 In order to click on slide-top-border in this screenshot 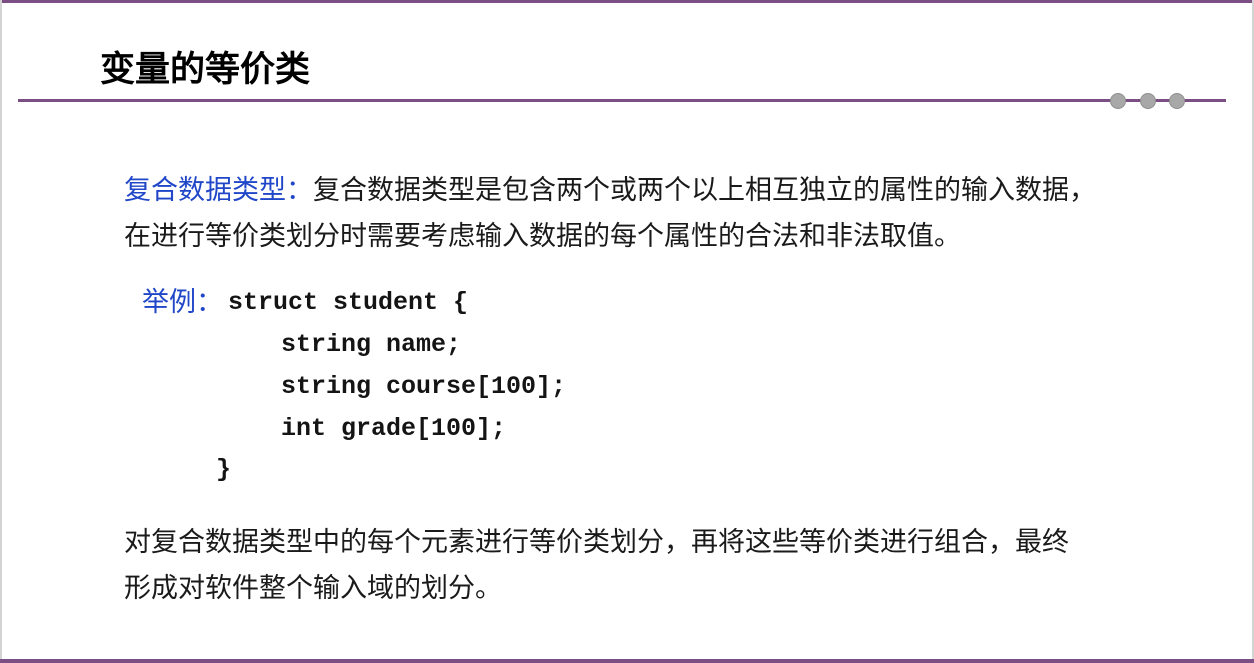, I will do `click(627, 1)`.